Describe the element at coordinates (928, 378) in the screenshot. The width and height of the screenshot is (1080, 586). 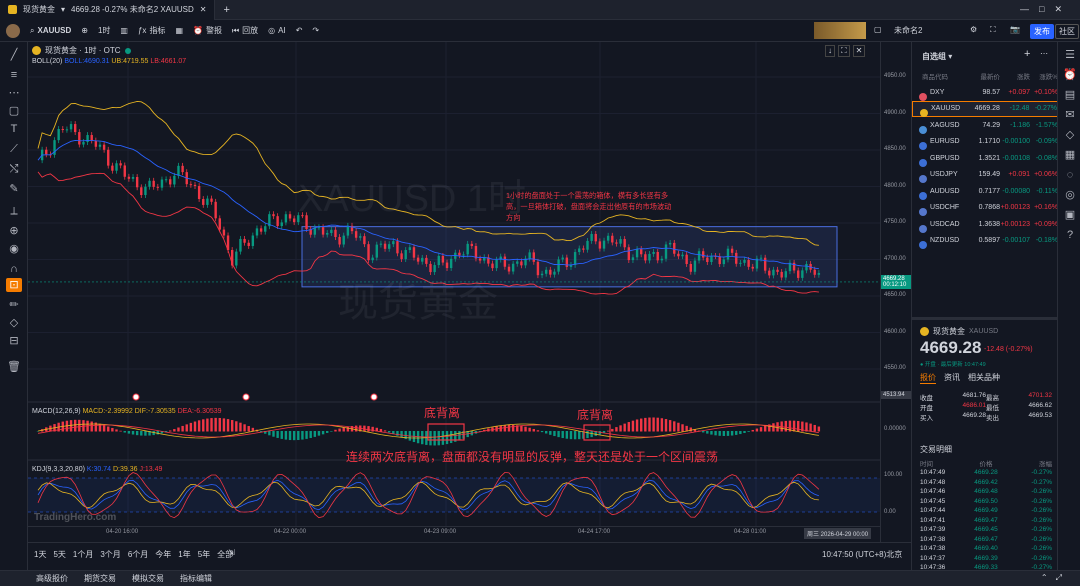
I see `tab-quote: 报价` at that location.